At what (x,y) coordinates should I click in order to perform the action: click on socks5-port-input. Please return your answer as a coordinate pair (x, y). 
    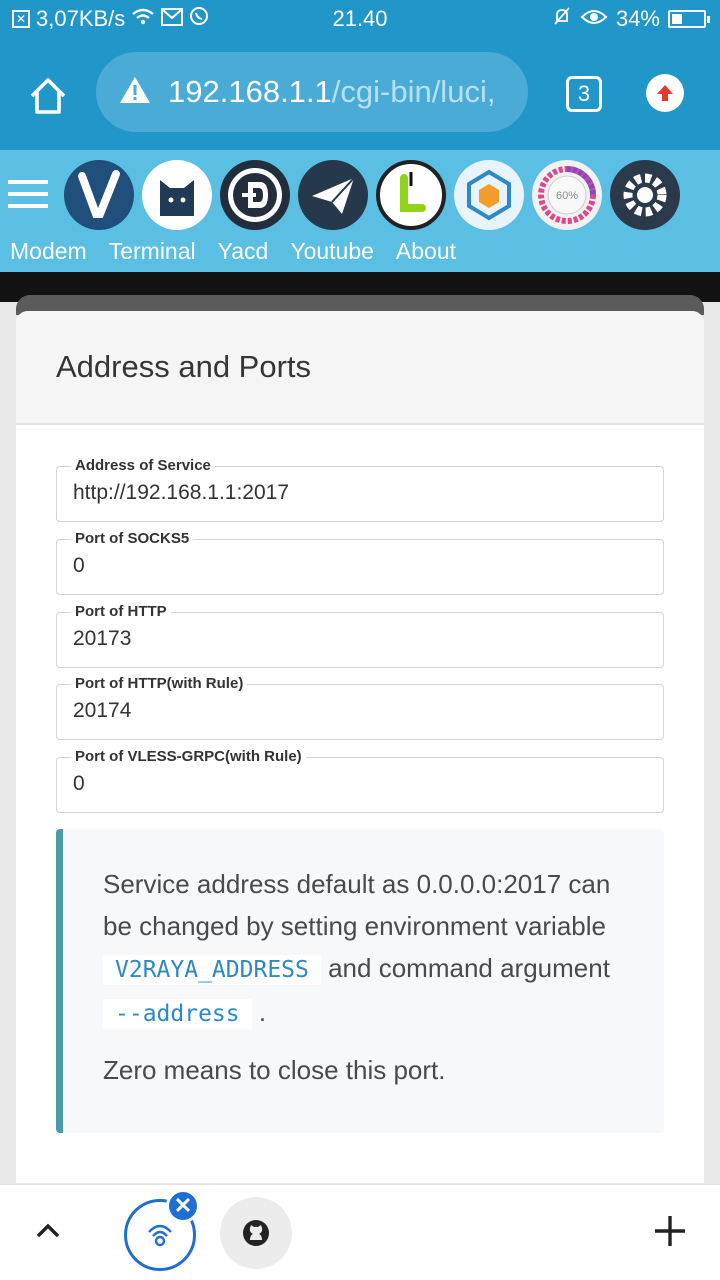
    Looking at the image, I should click on (353, 566).